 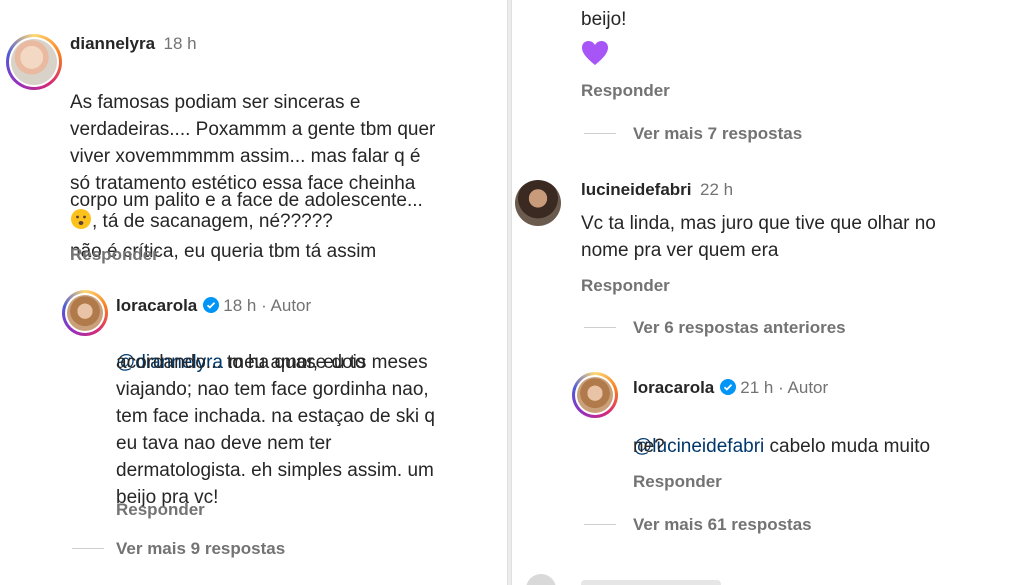 What do you see at coordinates (649, 446) in the screenshot?
I see `reply-text-rest: ne?` at bounding box center [649, 446].